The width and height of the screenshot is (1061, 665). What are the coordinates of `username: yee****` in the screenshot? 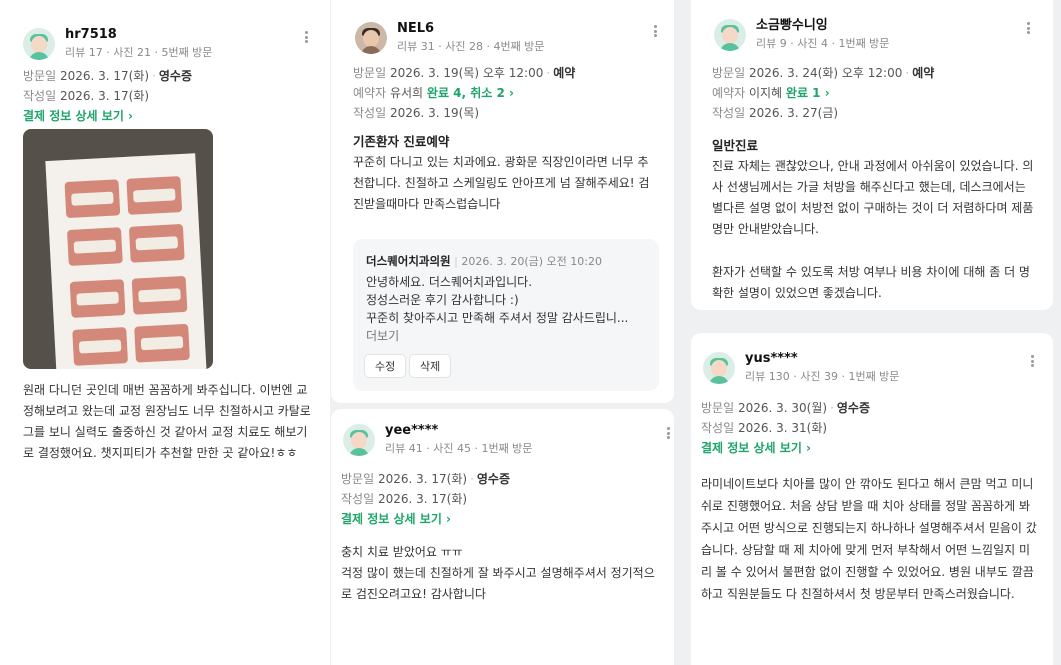 It's located at (458, 431).